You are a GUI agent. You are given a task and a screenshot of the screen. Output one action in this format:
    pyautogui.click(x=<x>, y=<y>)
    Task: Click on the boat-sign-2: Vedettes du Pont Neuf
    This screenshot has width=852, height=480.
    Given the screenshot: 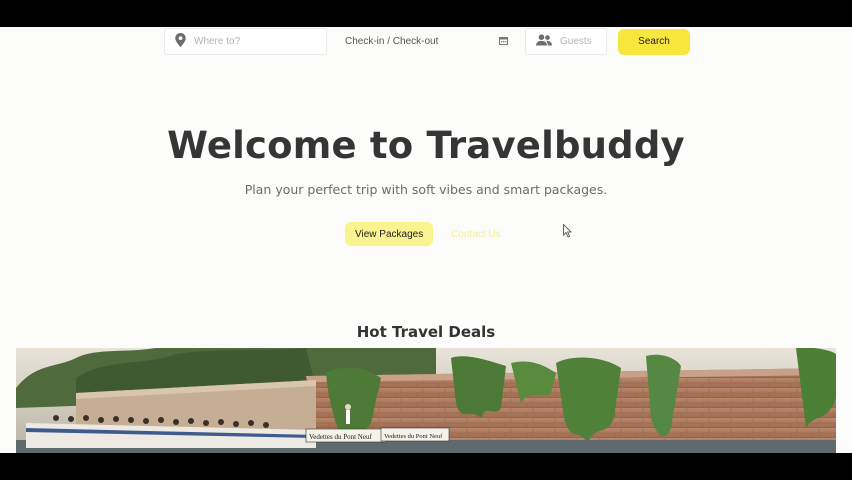 What is the action you would take?
    pyautogui.click(x=413, y=436)
    